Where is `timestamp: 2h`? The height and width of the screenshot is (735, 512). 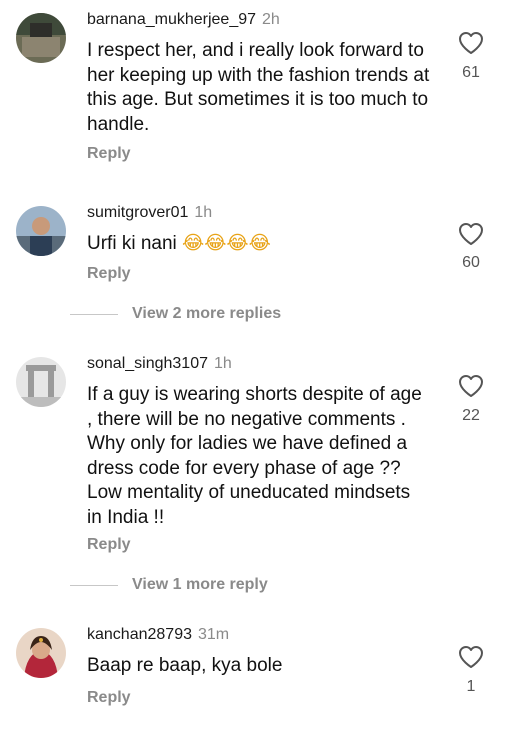 timestamp: 2h is located at coordinates (271, 19).